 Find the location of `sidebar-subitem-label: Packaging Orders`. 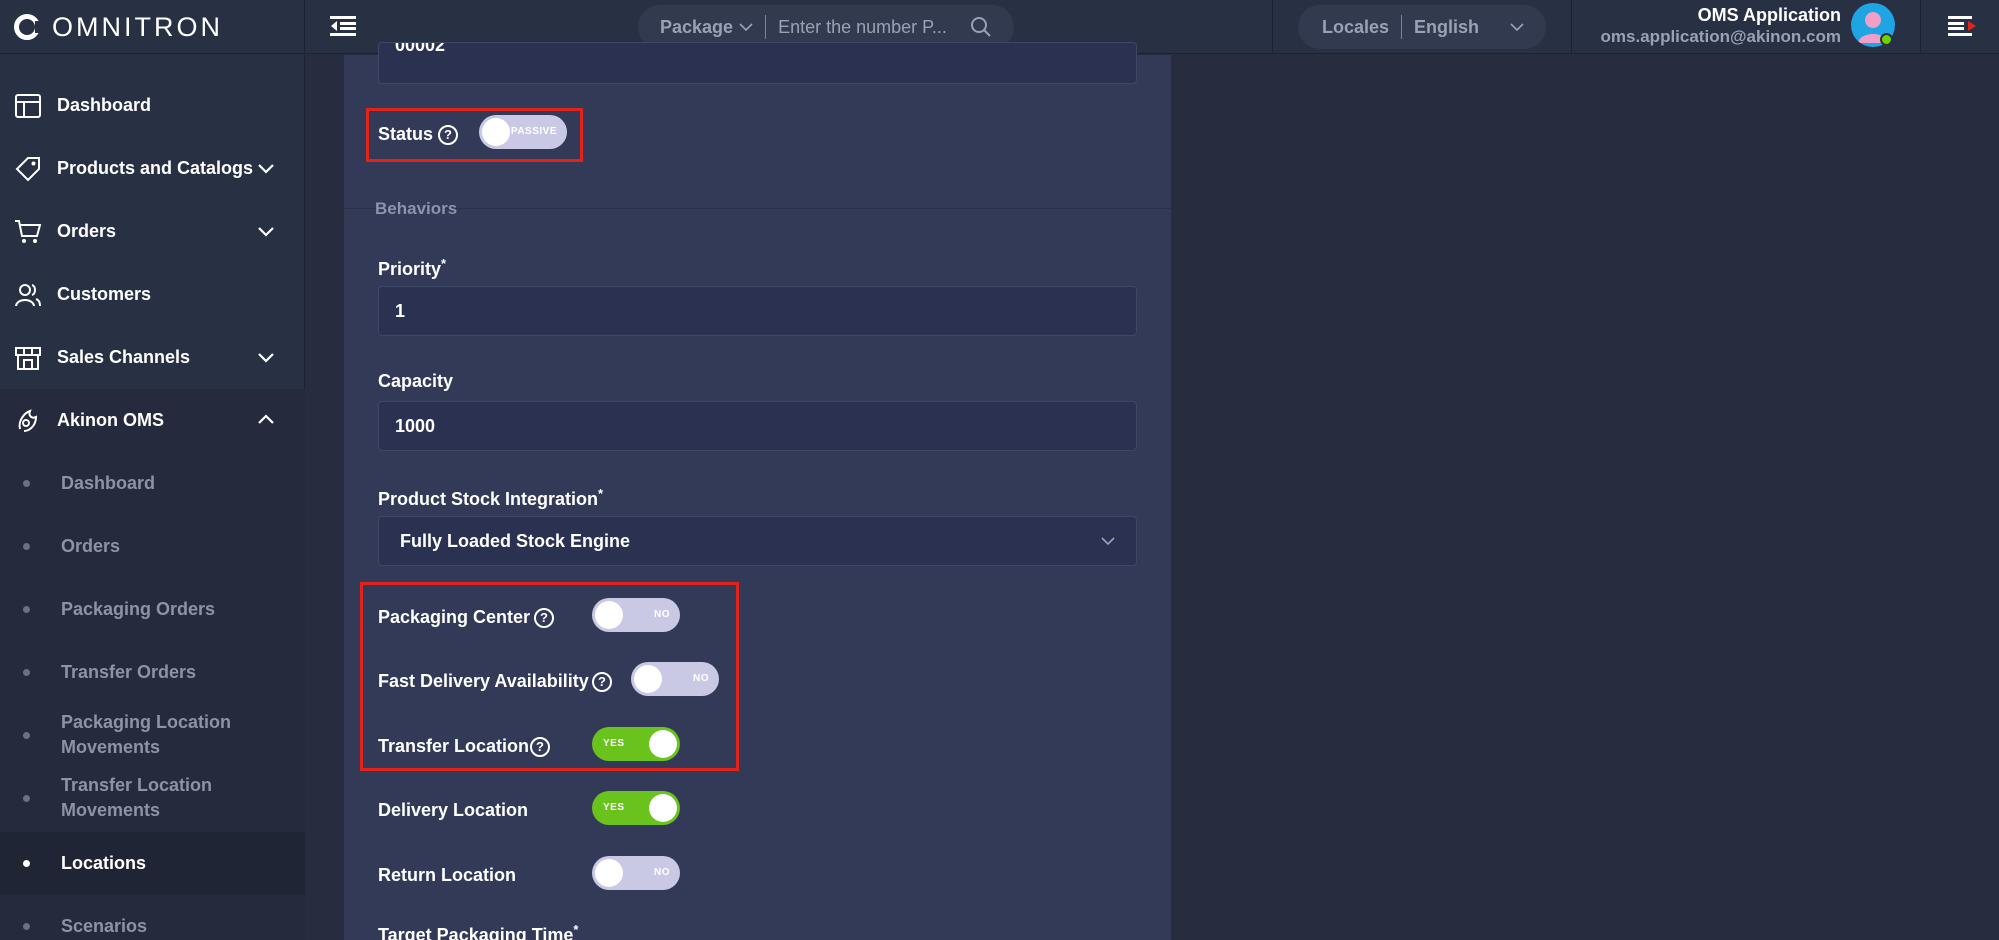

sidebar-subitem-label: Packaging Orders is located at coordinates (138, 609).